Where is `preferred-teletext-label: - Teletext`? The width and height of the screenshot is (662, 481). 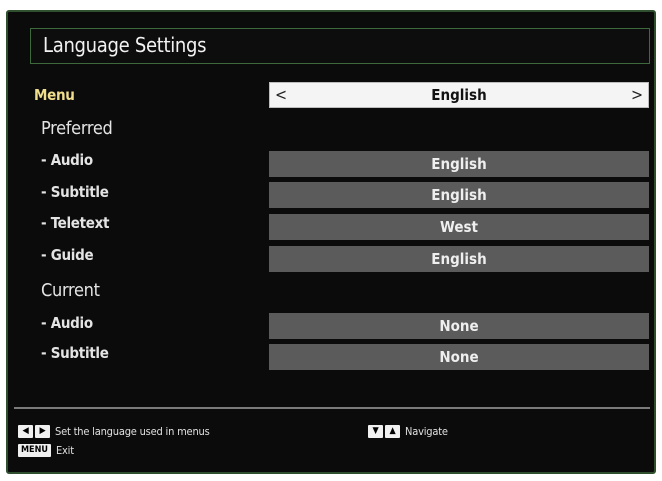 preferred-teletext-label: - Teletext is located at coordinates (75, 223).